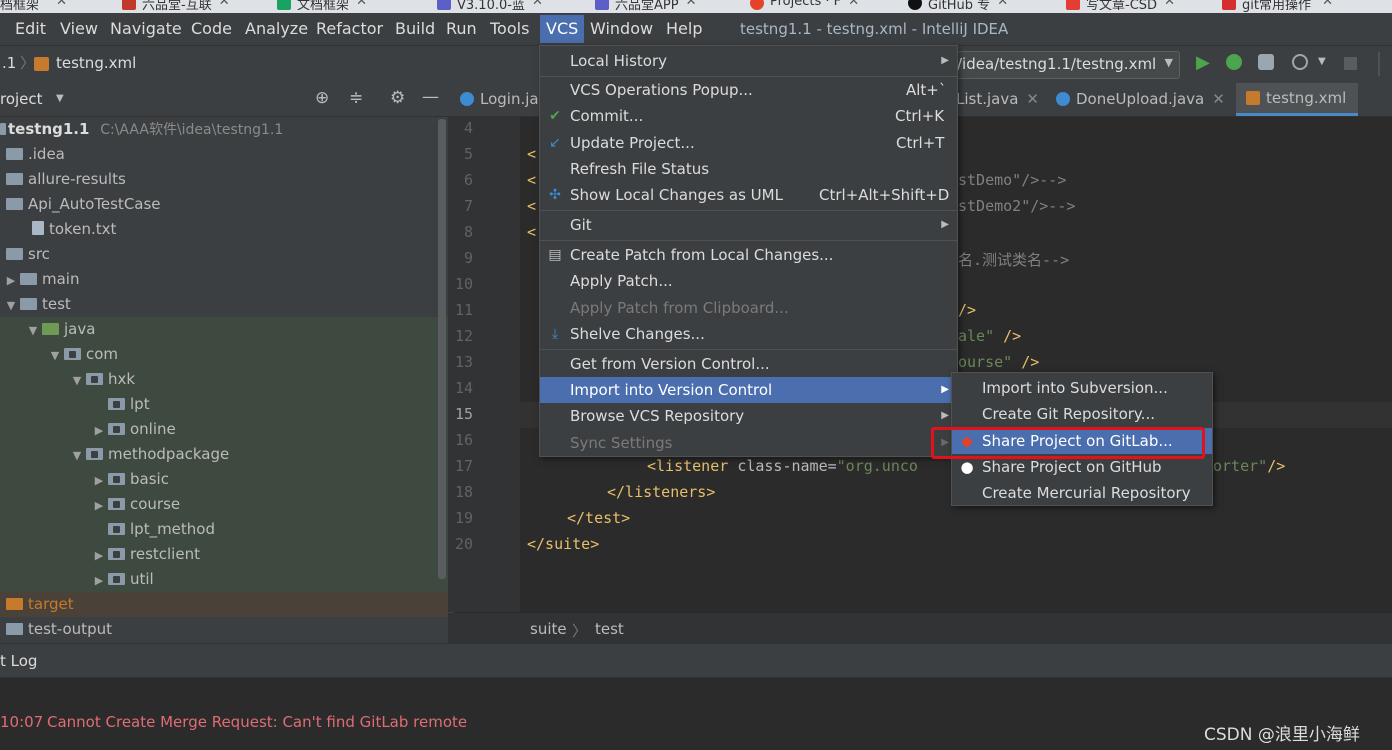  I want to click on menu-refactor: Refactor, so click(349, 29).